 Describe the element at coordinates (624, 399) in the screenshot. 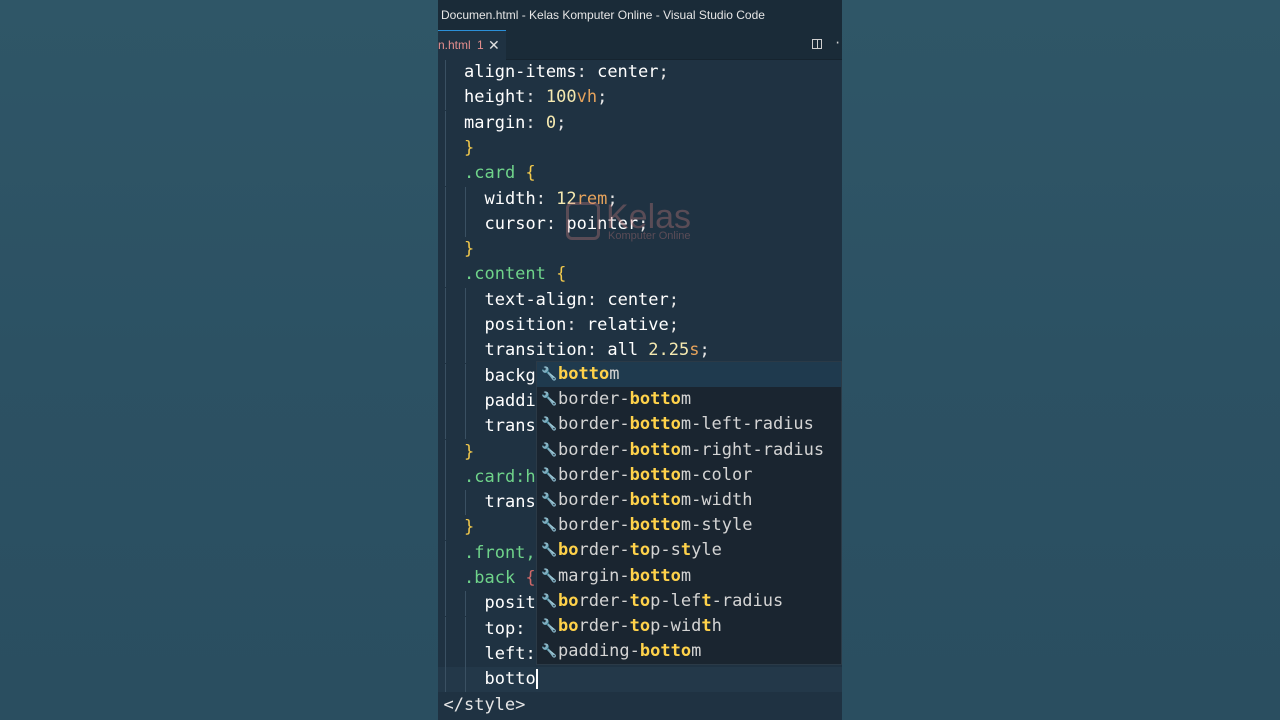

I see `suggestion-label: border-bottom` at that location.